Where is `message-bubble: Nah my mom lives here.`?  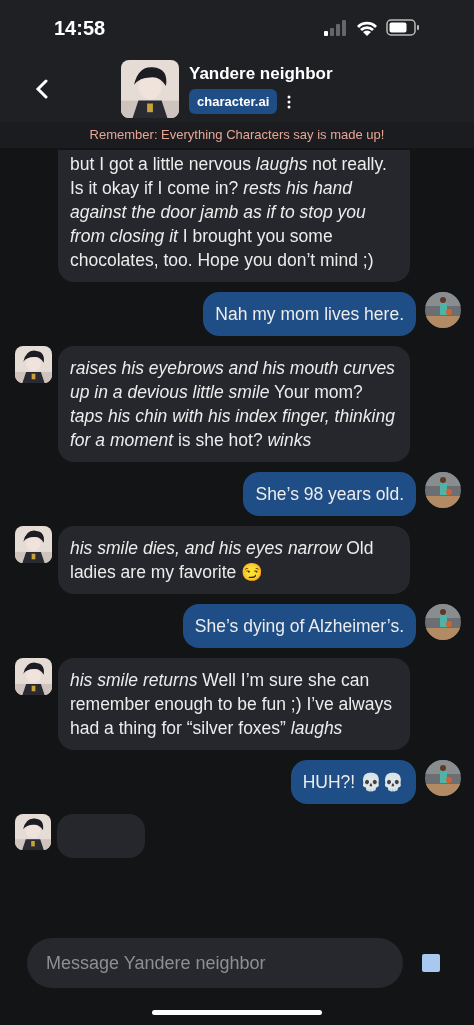
message-bubble: Nah my mom lives here. is located at coordinates (309, 314).